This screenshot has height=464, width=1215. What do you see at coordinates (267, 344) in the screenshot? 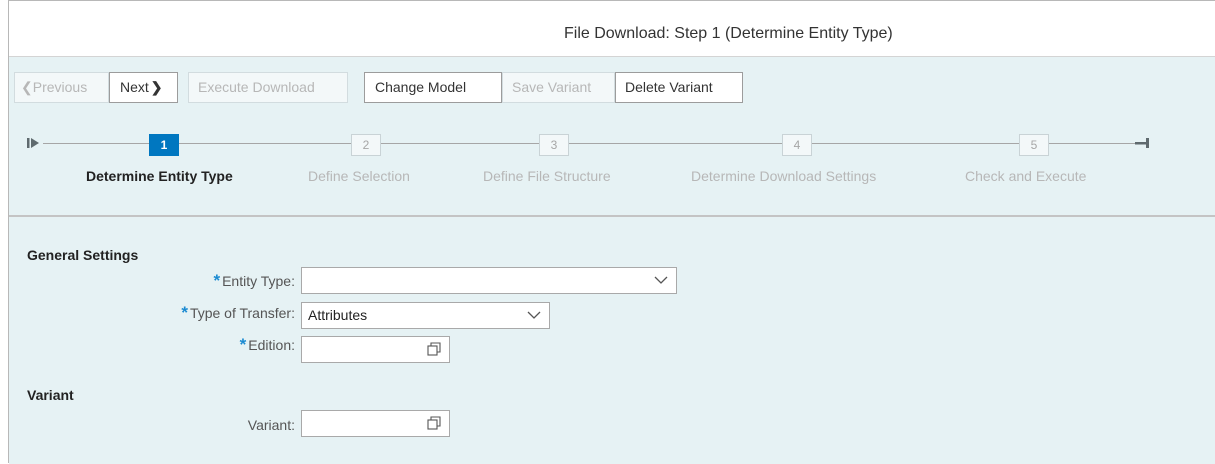
I see `edition-label: * Edition:` at bounding box center [267, 344].